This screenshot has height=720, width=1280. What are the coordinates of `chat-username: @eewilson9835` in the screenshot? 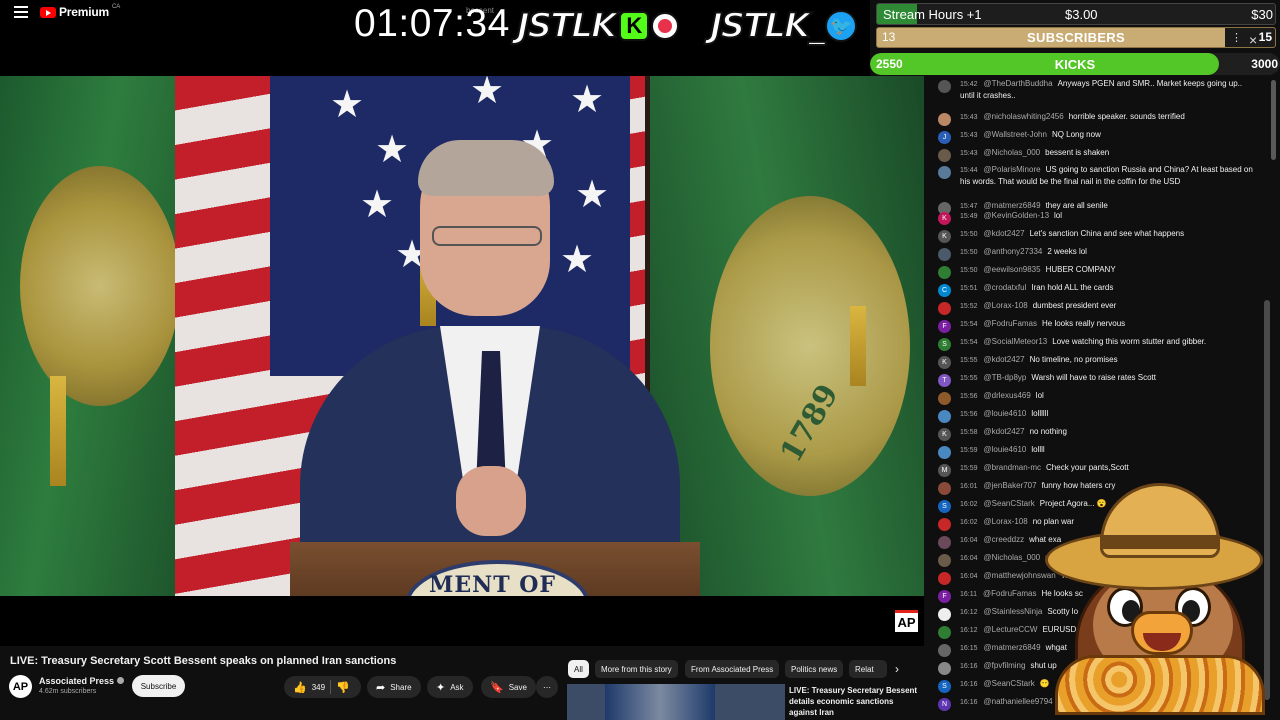 It's located at (1012, 269).